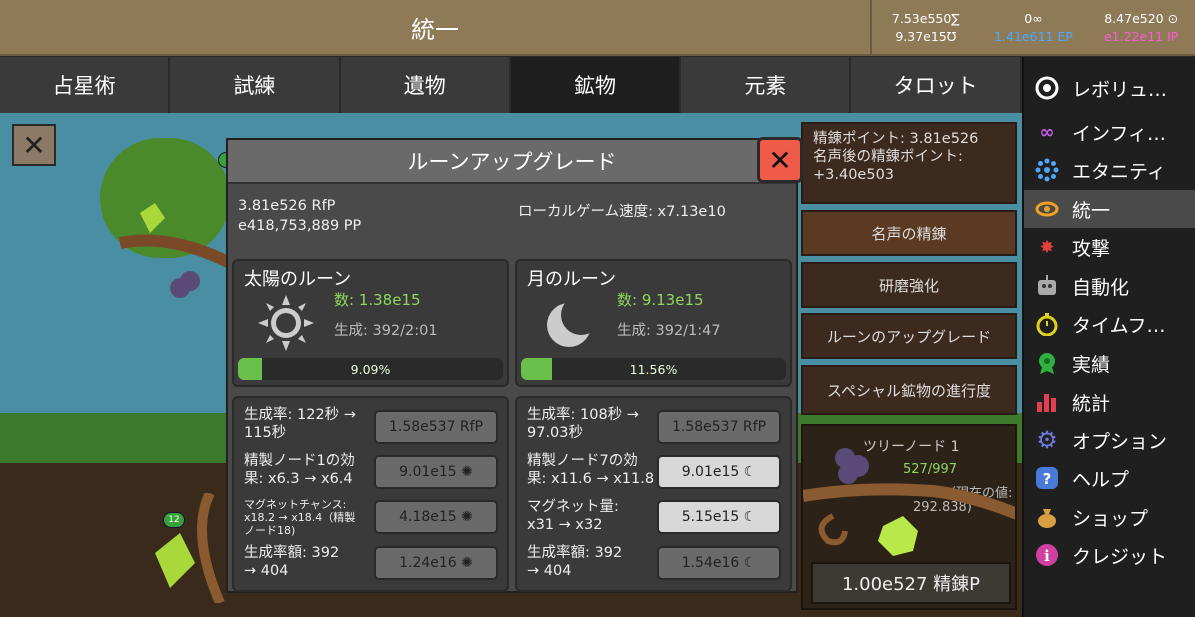  I want to click on rune-name: 月のルーン, so click(572, 279).